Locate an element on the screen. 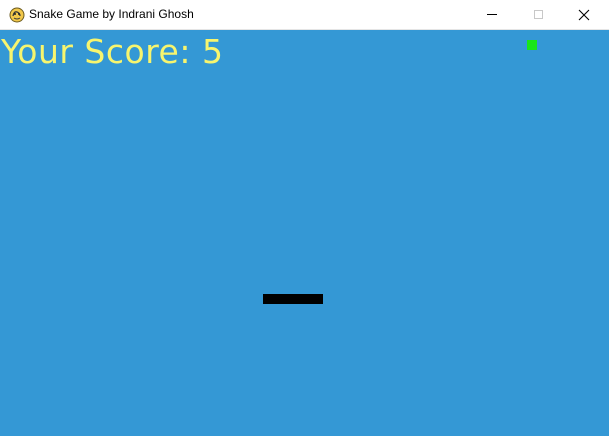 The width and height of the screenshot is (609, 436). close-icon is located at coordinates (584, 14).